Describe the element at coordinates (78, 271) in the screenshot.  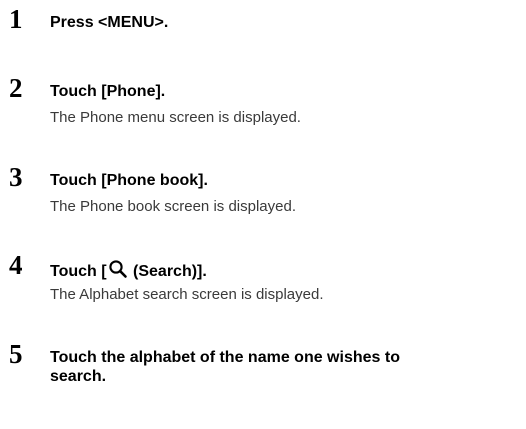
I see `step-title-prefix: Touch [` at that location.